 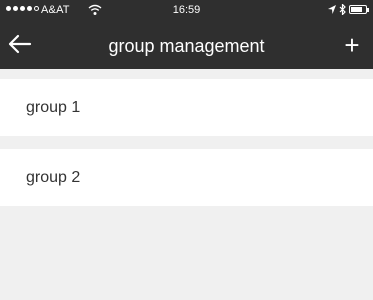 I want to click on bluetooth-icon, so click(x=342, y=9).